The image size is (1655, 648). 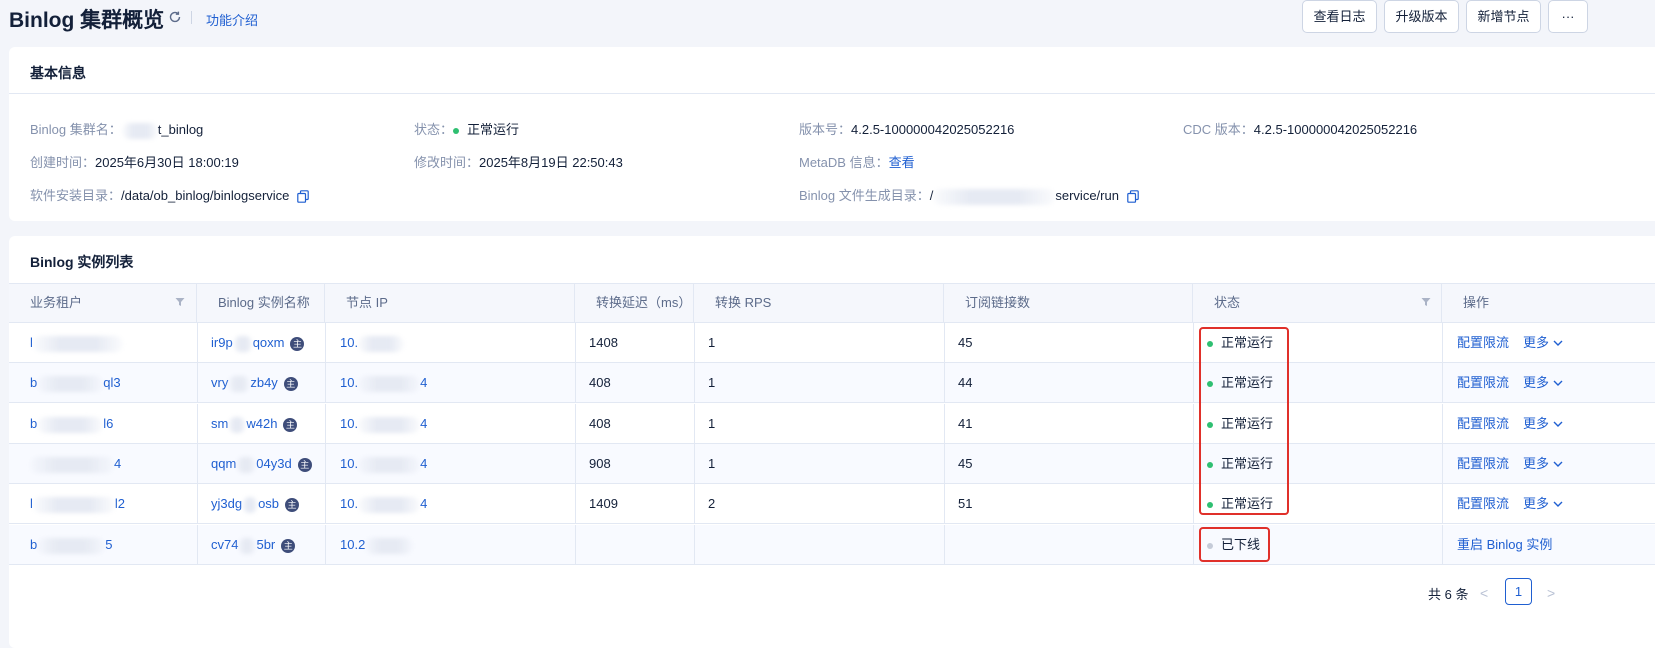 What do you see at coordinates (1448, 594) in the screenshot?
I see `pagination-total: 共 6 条` at bounding box center [1448, 594].